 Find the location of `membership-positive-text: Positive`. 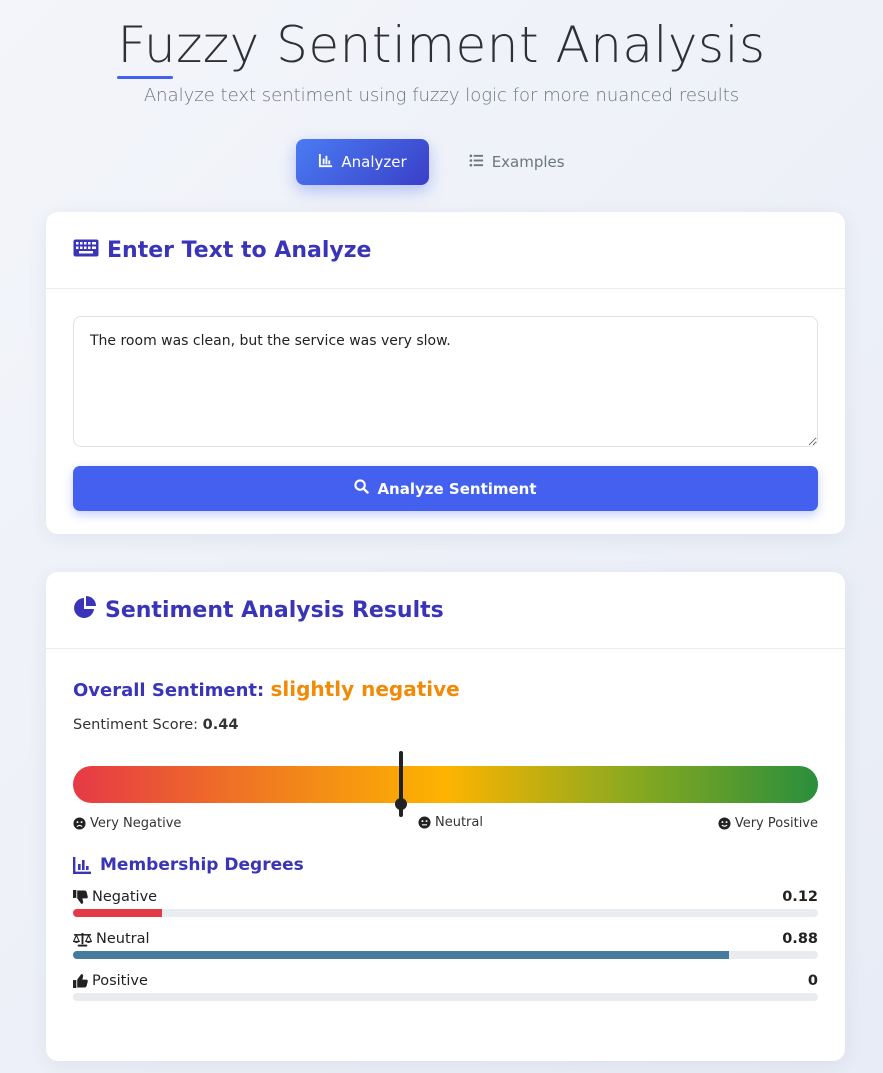

membership-positive-text: Positive is located at coordinates (120, 981).